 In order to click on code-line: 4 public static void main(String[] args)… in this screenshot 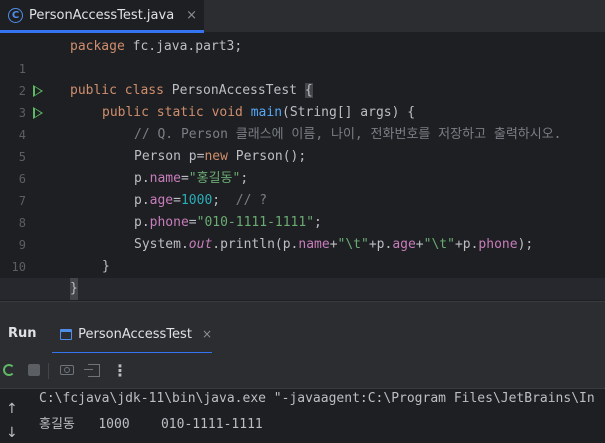, I will do `click(302, 122)`.